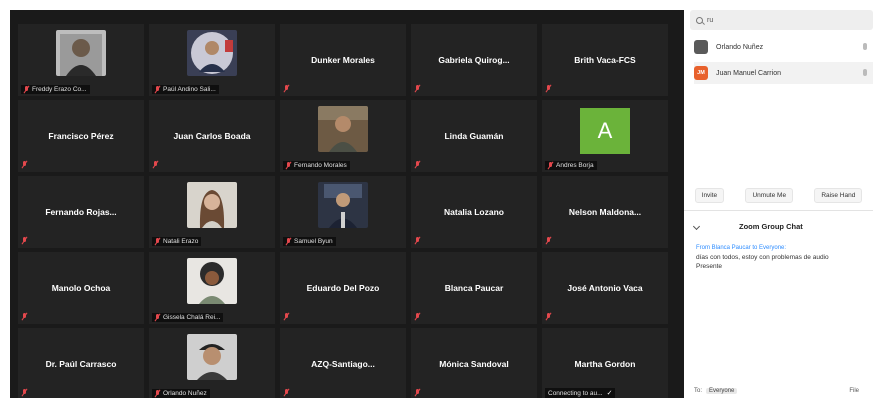 This screenshot has height=398, width=873. I want to click on participant-tile: Orlando Nuñez, so click(212, 363).